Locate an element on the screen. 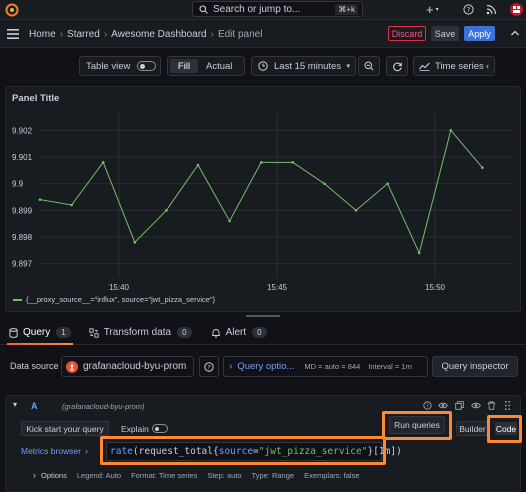  tab-transform: Transform data 0 is located at coordinates (140, 333).